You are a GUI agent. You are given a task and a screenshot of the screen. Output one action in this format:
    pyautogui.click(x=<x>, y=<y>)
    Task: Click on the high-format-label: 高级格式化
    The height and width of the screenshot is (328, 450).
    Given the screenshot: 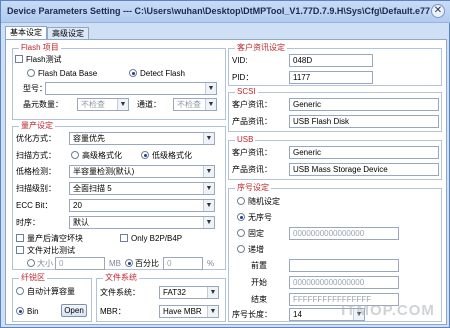 What is the action you would take?
    pyautogui.click(x=102, y=155)
    